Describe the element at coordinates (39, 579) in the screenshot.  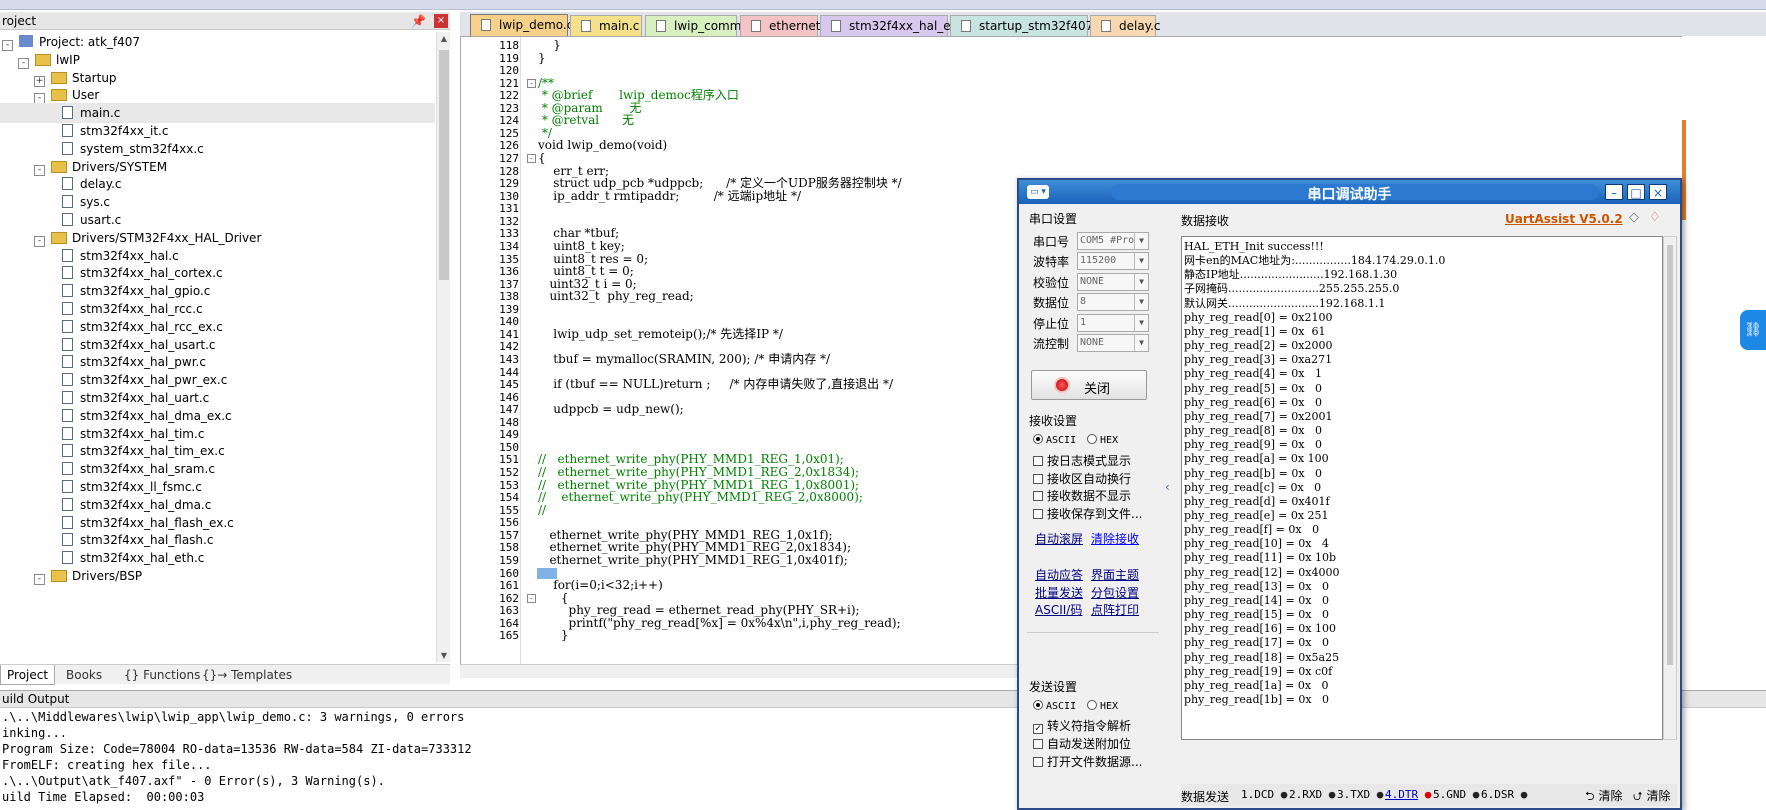
I see `collapse-icon: -` at that location.